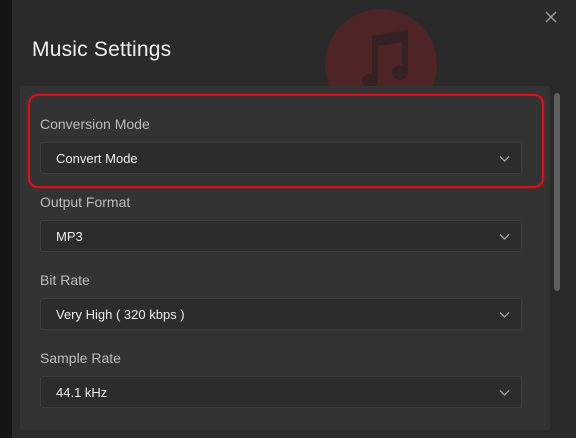  I want to click on sample-rate-select: 44.1 kHz, so click(281, 392).